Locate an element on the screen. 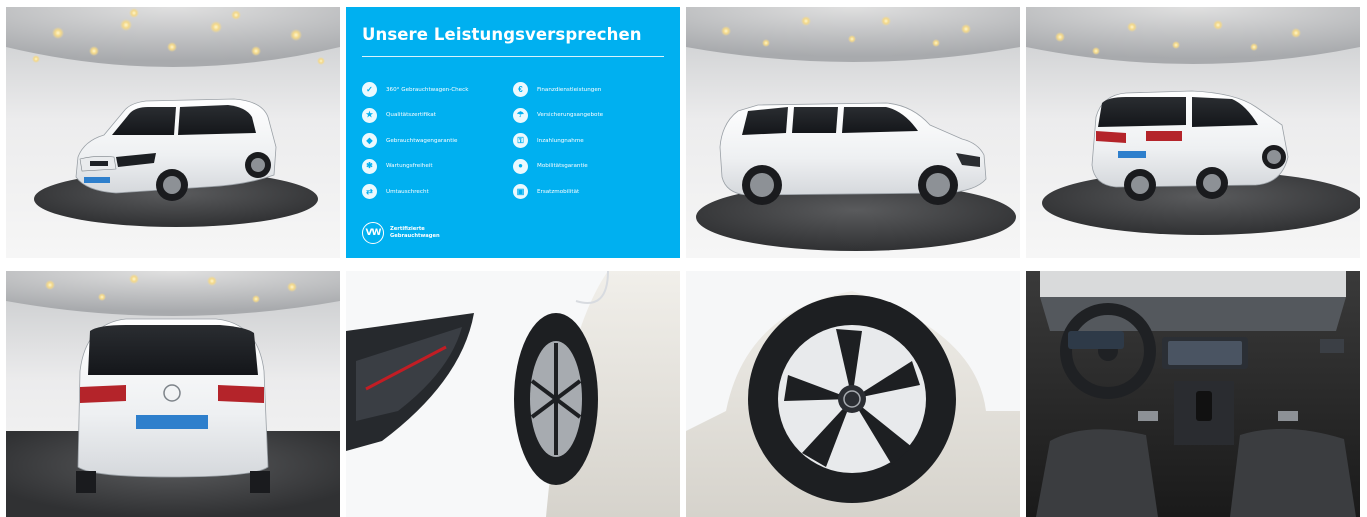 The height and width of the screenshot is (517, 1367). certificate-icon: ★ is located at coordinates (369, 115).